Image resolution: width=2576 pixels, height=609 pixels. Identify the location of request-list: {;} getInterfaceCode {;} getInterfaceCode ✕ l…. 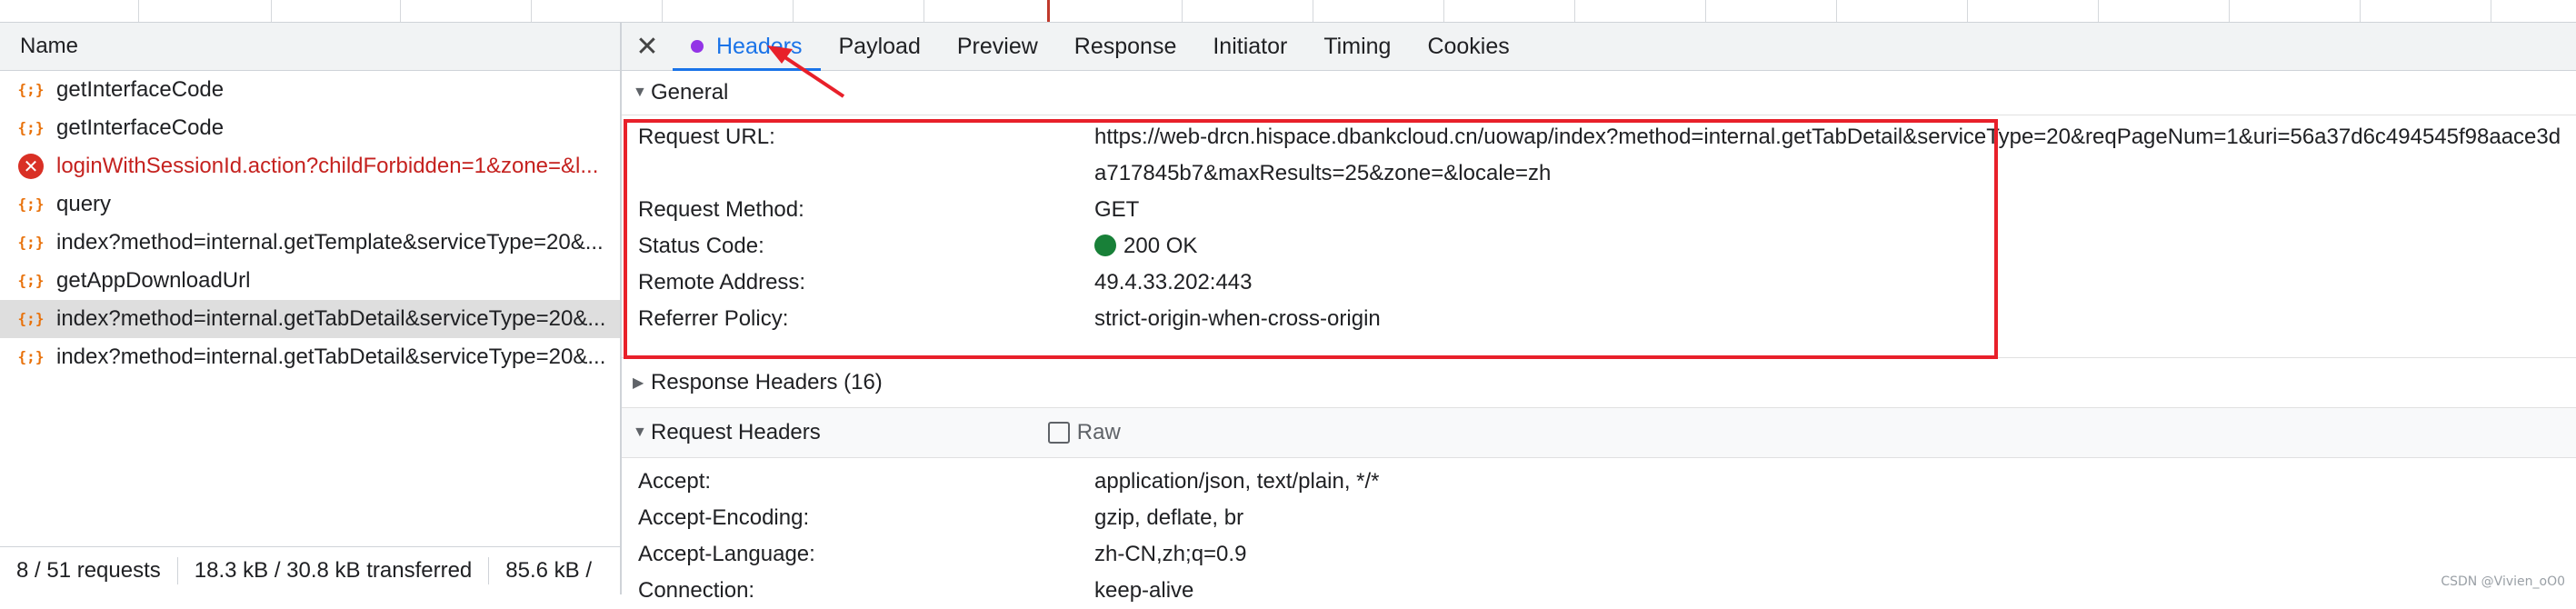
(310, 223).